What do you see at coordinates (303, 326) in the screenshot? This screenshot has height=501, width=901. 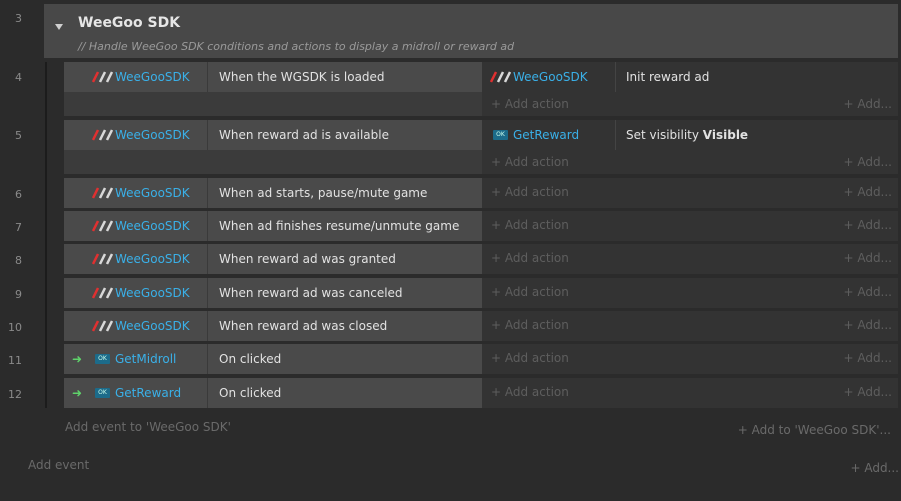 I see `condition-text: When reward ad was closed` at bounding box center [303, 326].